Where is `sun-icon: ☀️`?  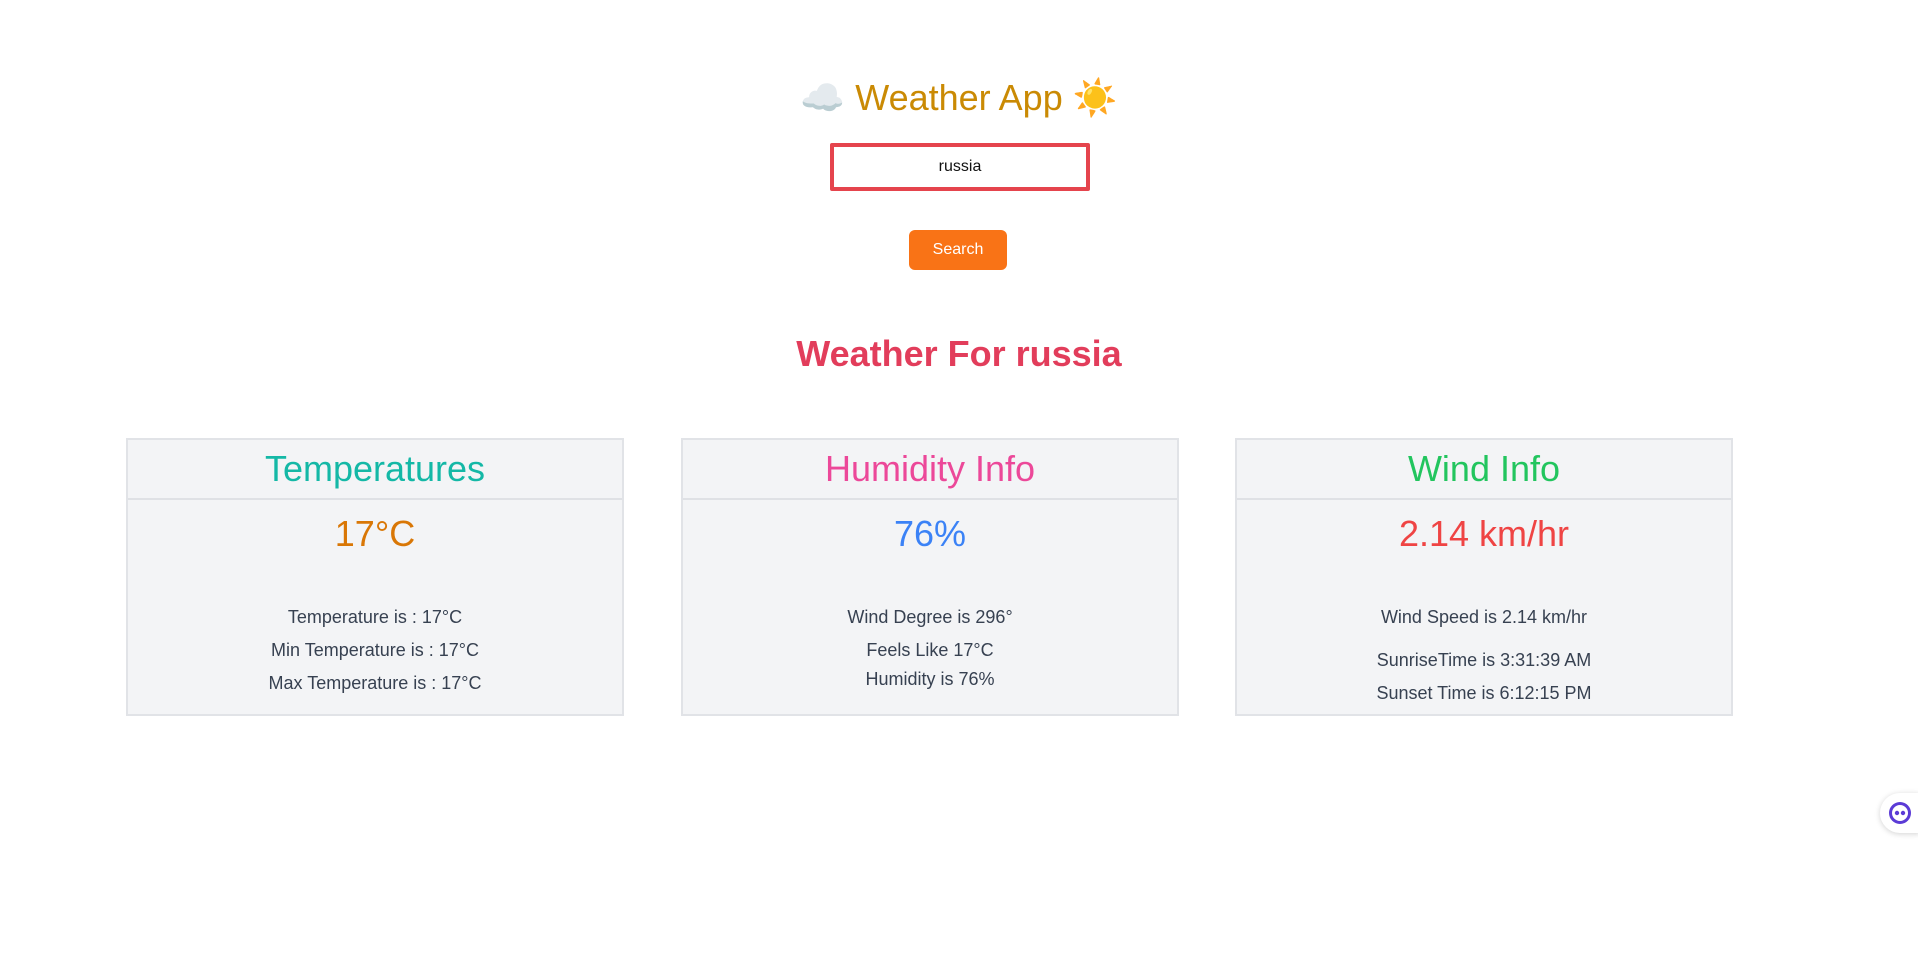
sun-icon: ☀️ is located at coordinates (1095, 98).